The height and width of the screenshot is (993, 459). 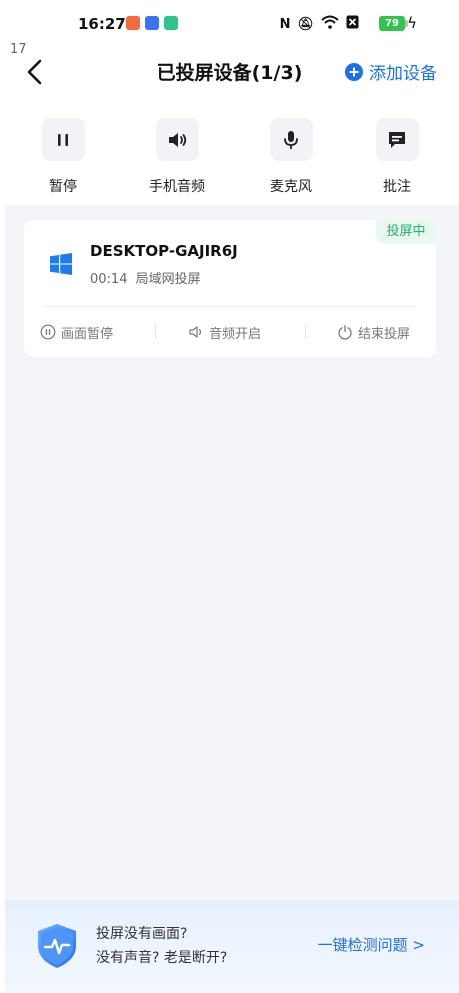 What do you see at coordinates (109, 279) in the screenshot?
I see `cast-duration: 00:14` at bounding box center [109, 279].